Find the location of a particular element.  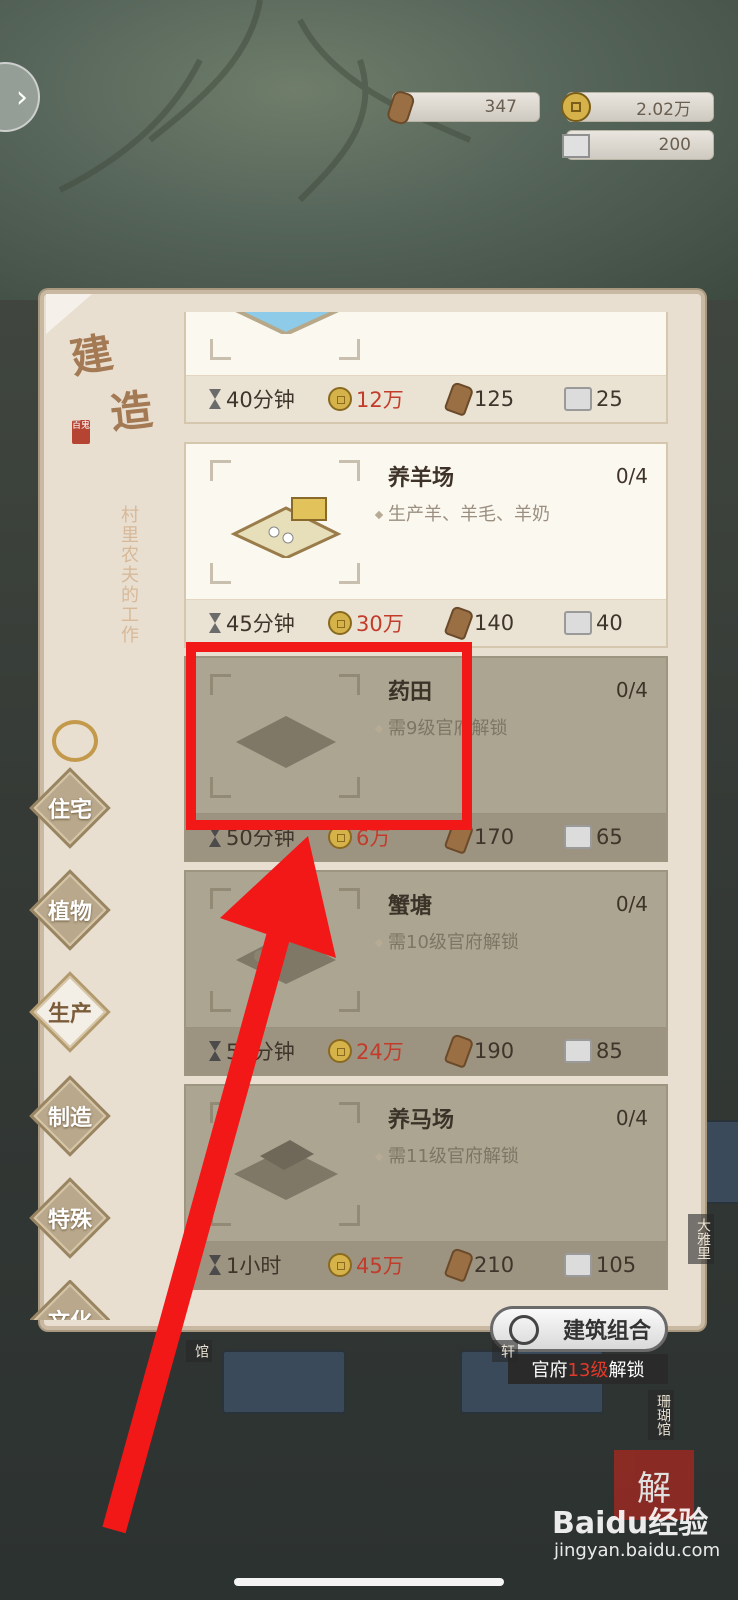

baidu-watermark: Baidu经验 is located at coordinates (630, 1523).